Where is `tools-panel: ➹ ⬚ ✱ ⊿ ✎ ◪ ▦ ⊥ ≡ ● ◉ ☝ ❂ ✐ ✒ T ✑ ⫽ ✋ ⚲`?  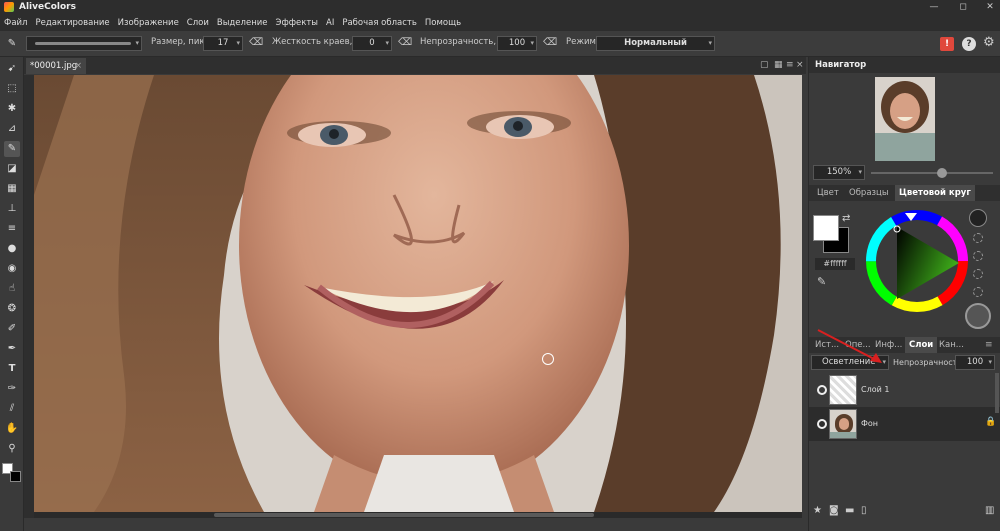
tools-panel: ➹ ⬚ ✱ ⊿ ✎ ◪ ▦ ⊥ ≡ ● ◉ ☝ ❂ ✐ ✒ T ✑ ⫽ ✋ ⚲ is located at coordinates (12, 294).